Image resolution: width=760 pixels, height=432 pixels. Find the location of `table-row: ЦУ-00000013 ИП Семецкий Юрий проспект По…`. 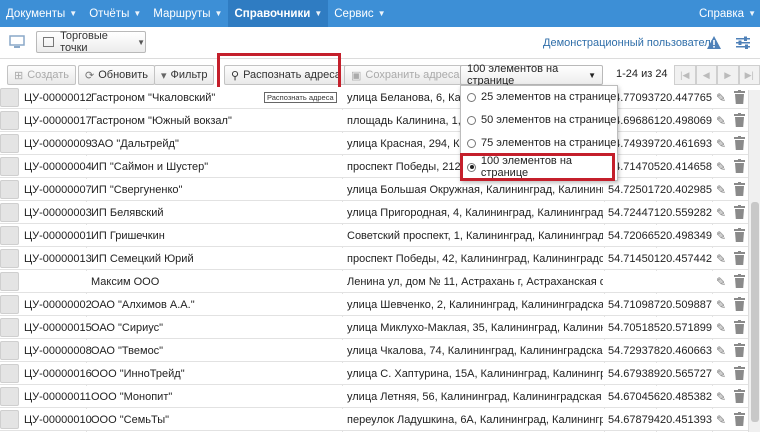

table-row: ЦУ-00000013 ИП Семецкий Юрий проспект По… is located at coordinates (374, 259).